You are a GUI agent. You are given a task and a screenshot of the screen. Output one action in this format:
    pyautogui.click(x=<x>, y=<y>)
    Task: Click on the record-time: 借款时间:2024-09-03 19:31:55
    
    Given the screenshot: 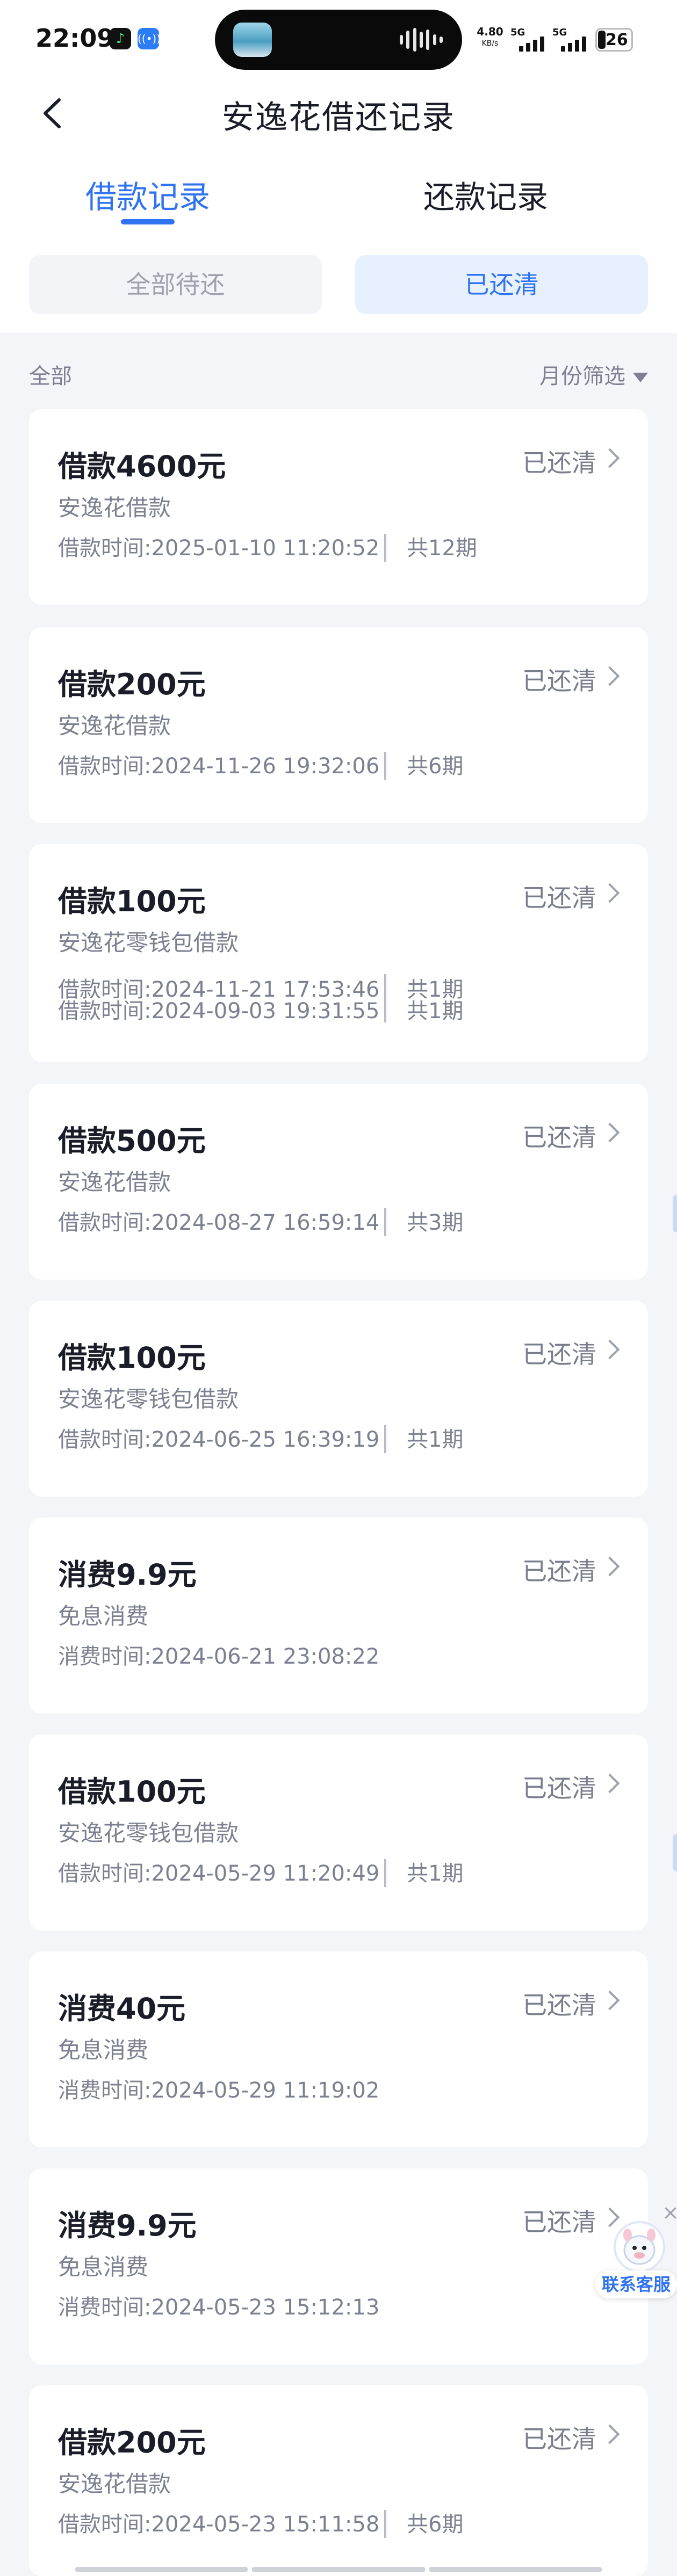 What is the action you would take?
    pyautogui.click(x=219, y=1011)
    